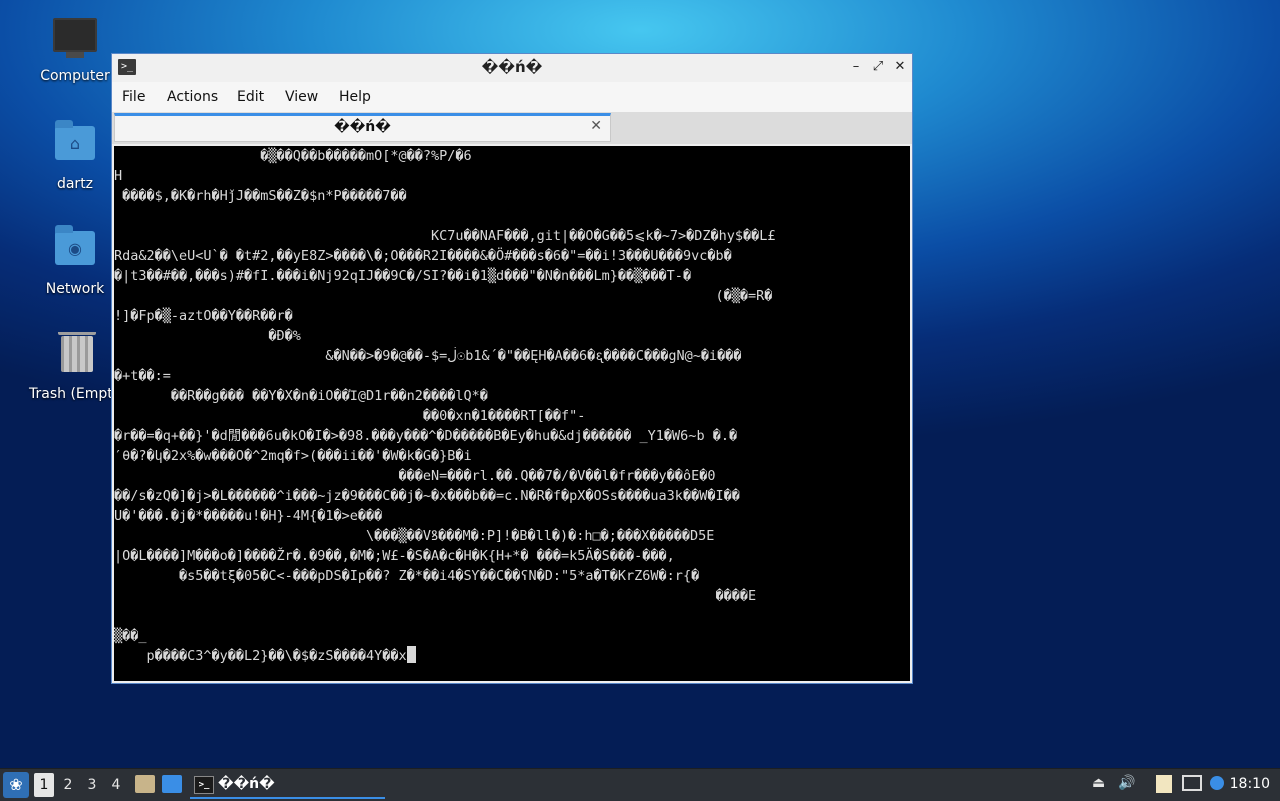  What do you see at coordinates (355, 97) in the screenshot?
I see `menu-help: Help` at bounding box center [355, 97].